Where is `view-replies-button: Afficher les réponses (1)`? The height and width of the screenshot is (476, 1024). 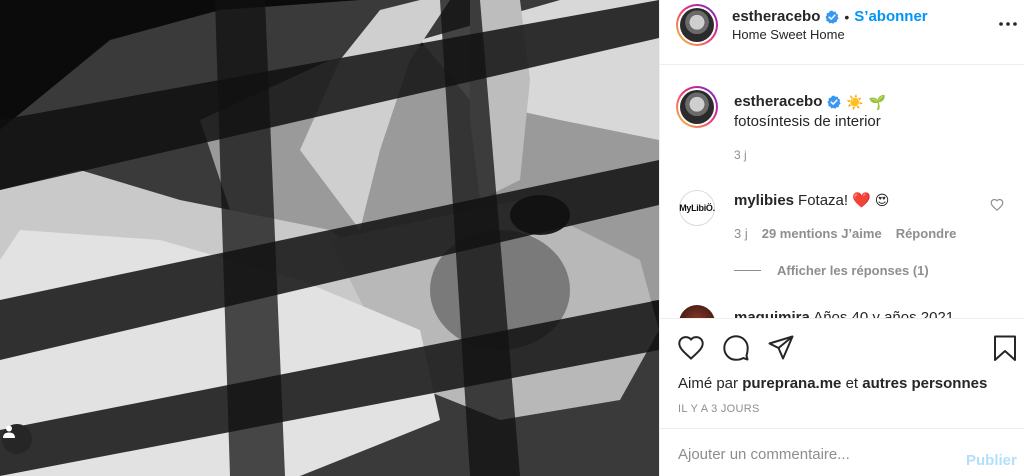 view-replies-button: Afficher les réponses (1) is located at coordinates (831, 270).